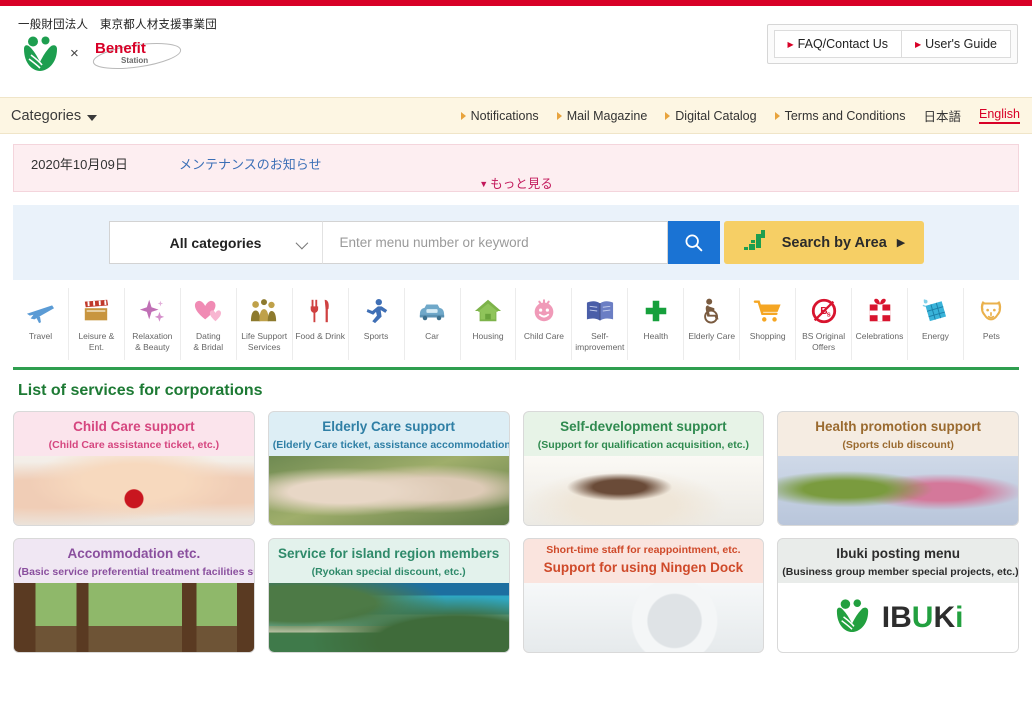 This screenshot has height=708, width=1032. I want to click on category-item-car: Car, so click(433, 324).